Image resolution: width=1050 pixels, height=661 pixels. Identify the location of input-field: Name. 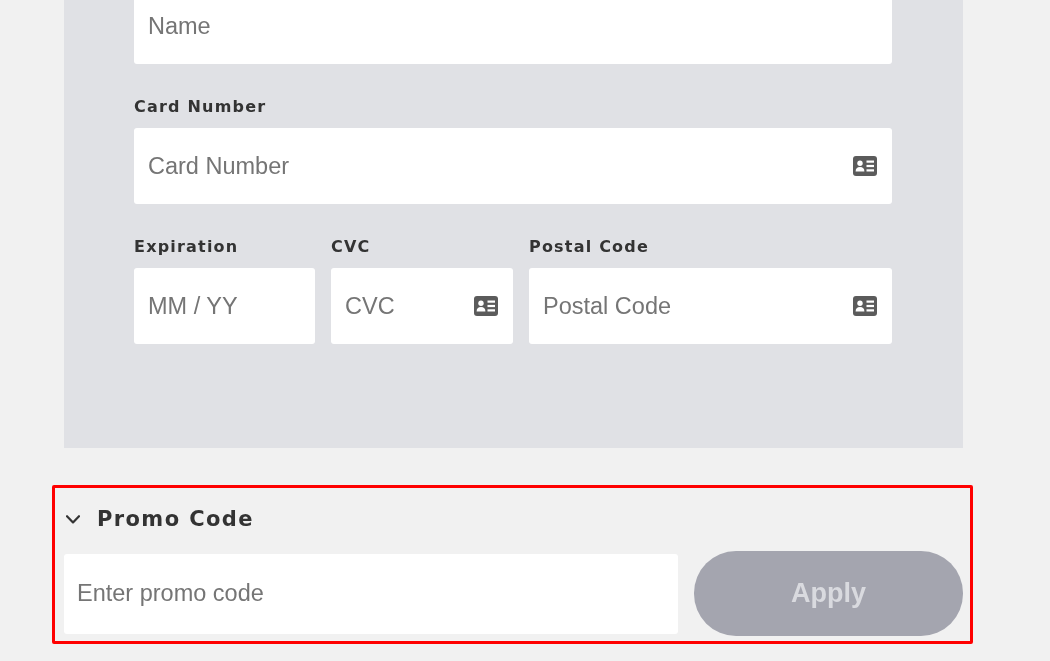
(513, 32).